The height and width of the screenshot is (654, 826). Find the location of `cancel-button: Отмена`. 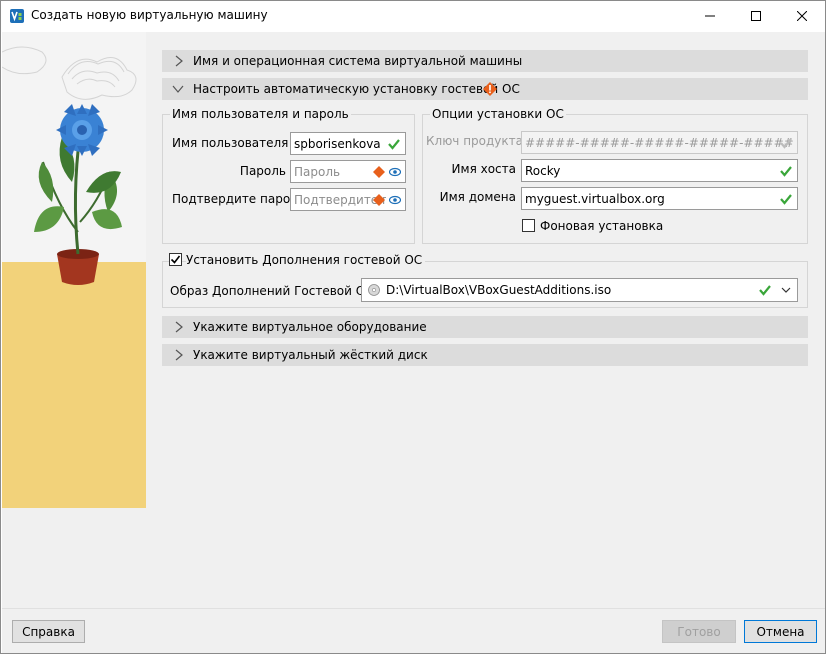

cancel-button: Отмена is located at coordinates (780, 631).